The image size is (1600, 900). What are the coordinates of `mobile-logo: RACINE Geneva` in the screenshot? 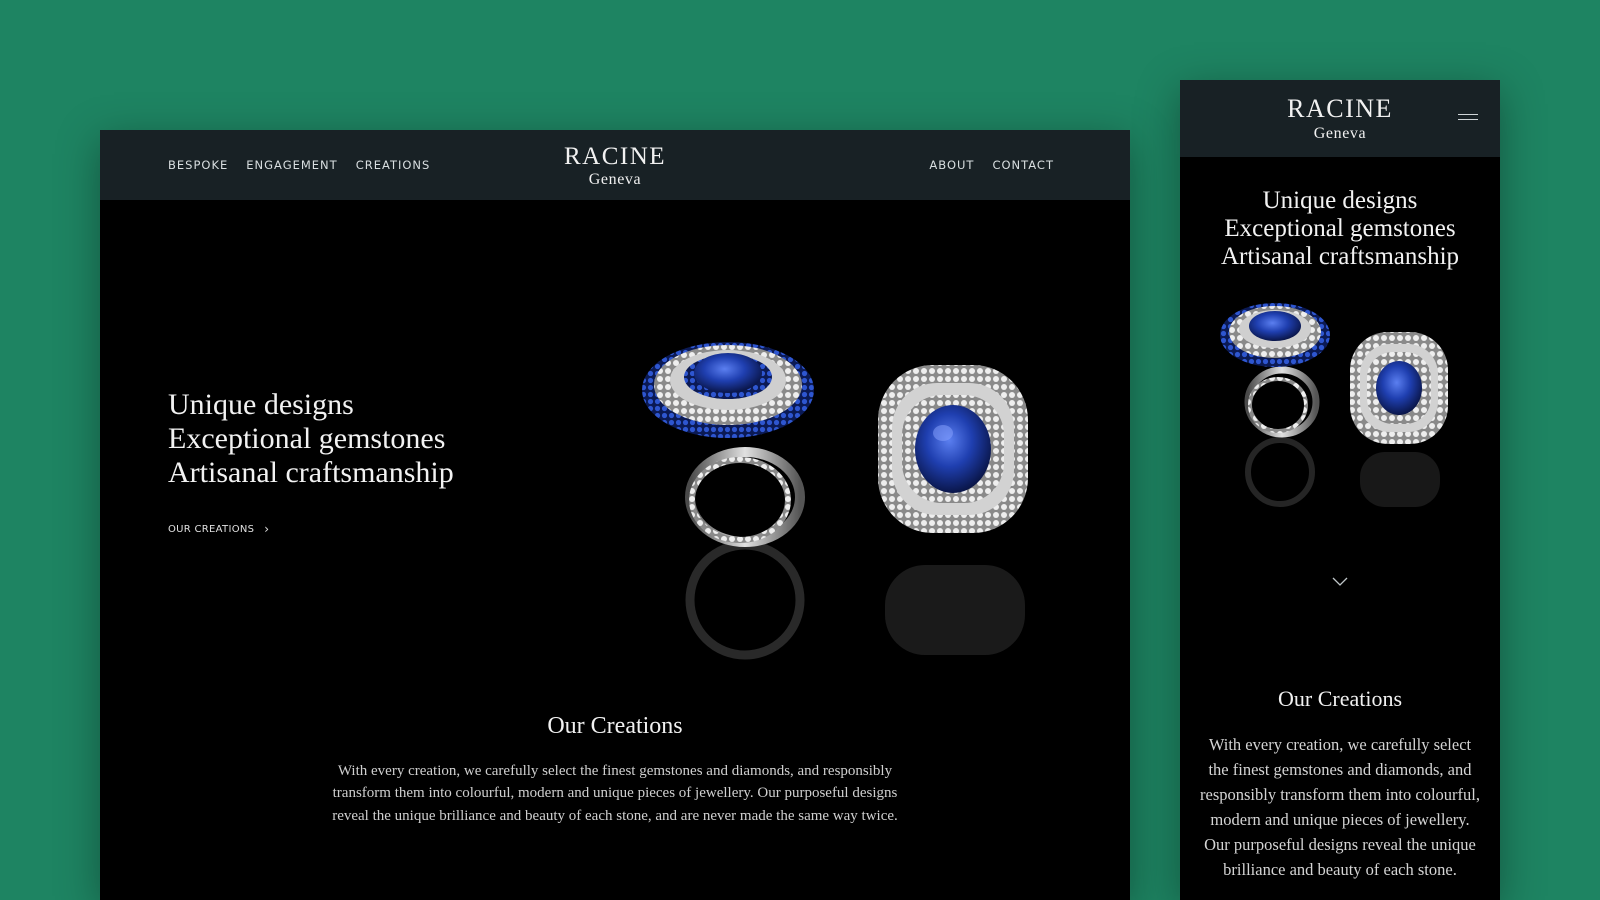 It's located at (1340, 119).